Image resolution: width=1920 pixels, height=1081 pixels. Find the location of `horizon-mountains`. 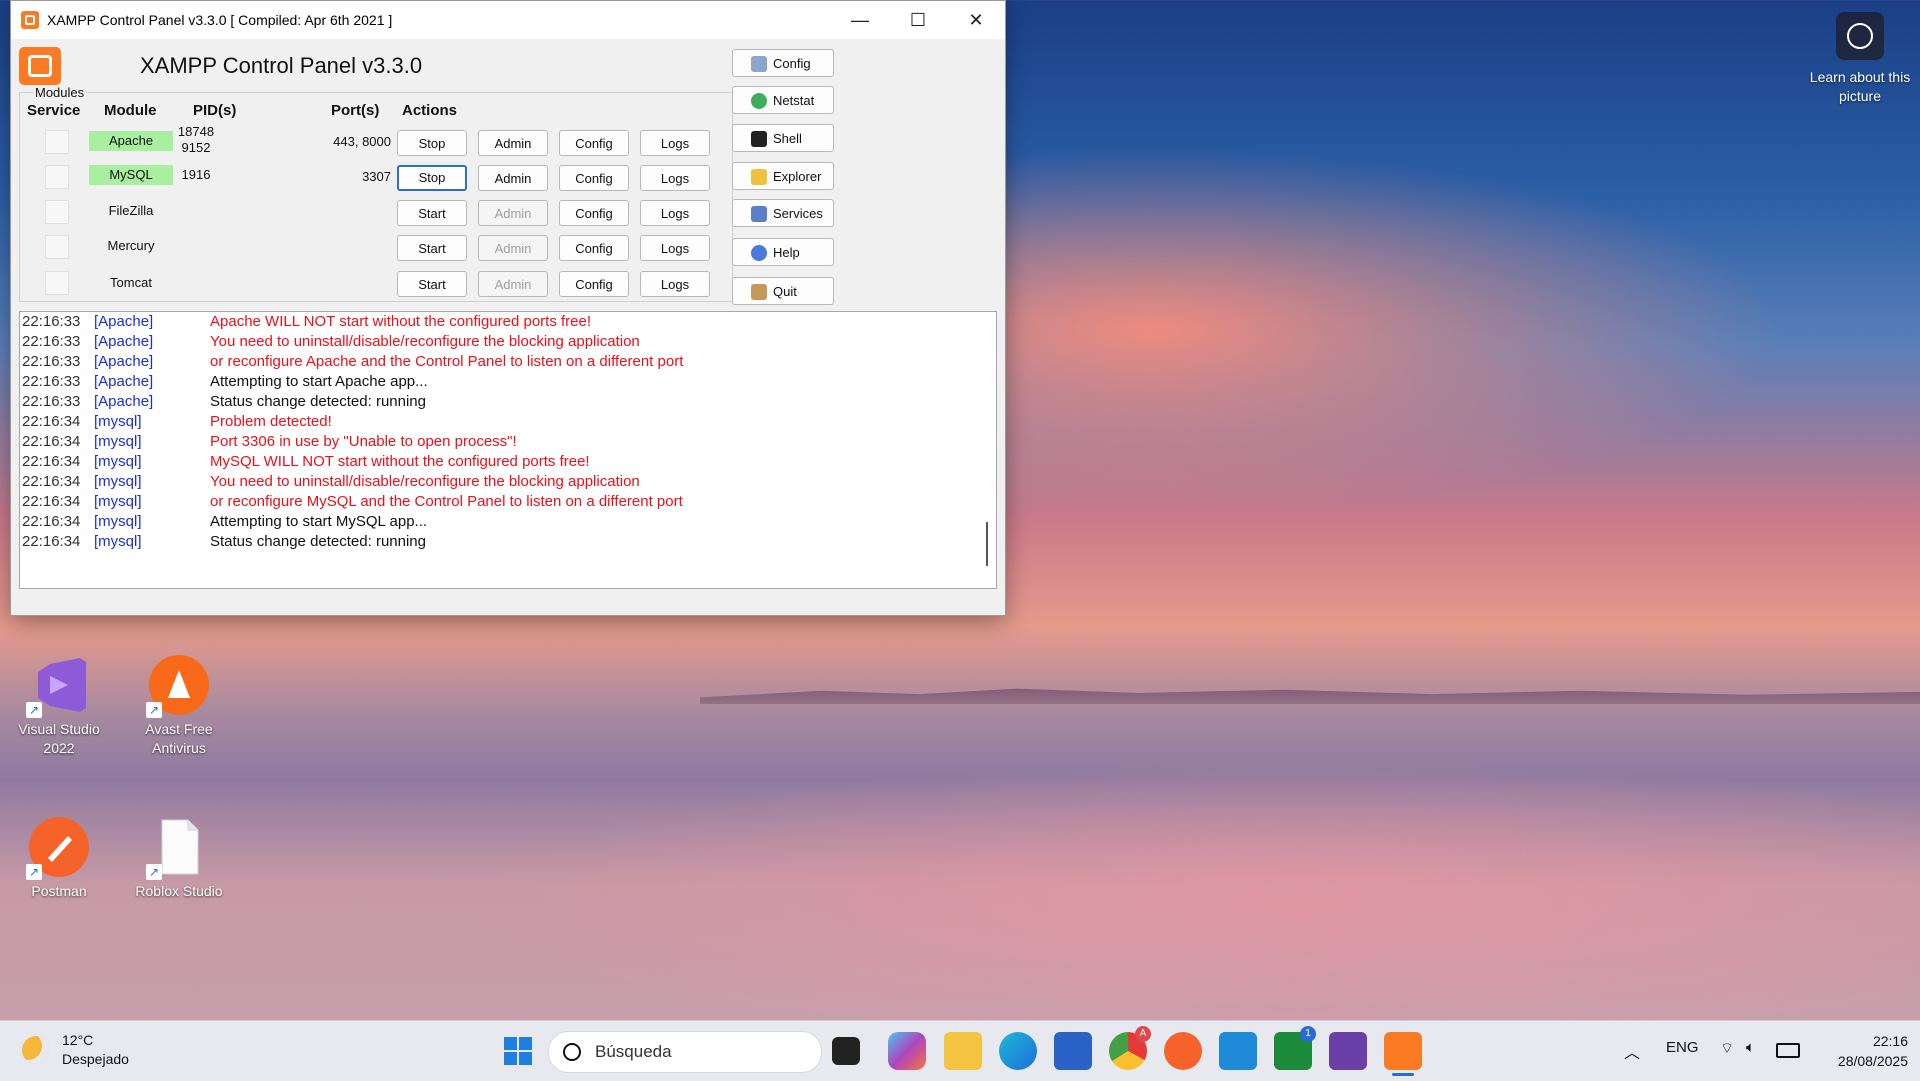

horizon-mountains is located at coordinates (1310, 696).